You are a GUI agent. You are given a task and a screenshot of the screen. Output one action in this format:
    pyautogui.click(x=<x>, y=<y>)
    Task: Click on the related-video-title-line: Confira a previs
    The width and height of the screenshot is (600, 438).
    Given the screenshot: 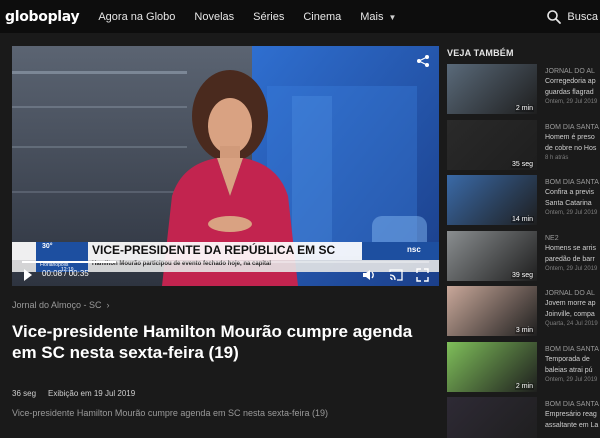 What is the action you would take?
    pyautogui.click(x=570, y=192)
    